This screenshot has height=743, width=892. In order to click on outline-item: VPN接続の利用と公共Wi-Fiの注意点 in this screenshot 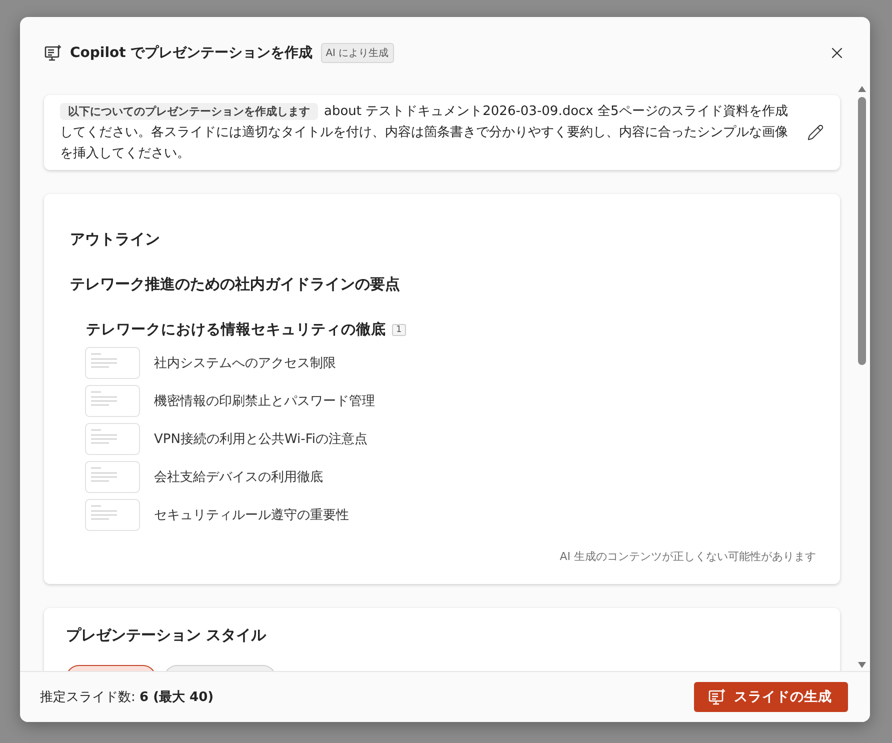, I will do `click(261, 439)`.